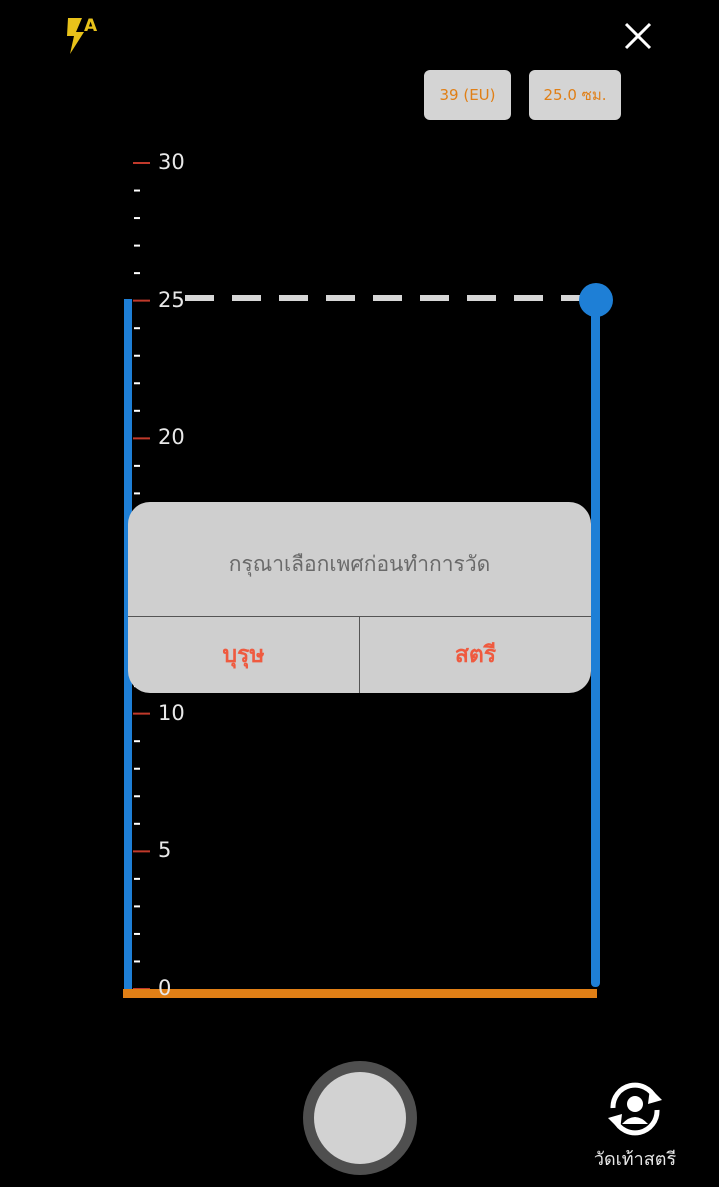 The height and width of the screenshot is (1187, 719). Describe the element at coordinates (171, 162) in the screenshot. I see `ruler-label: 30` at that location.